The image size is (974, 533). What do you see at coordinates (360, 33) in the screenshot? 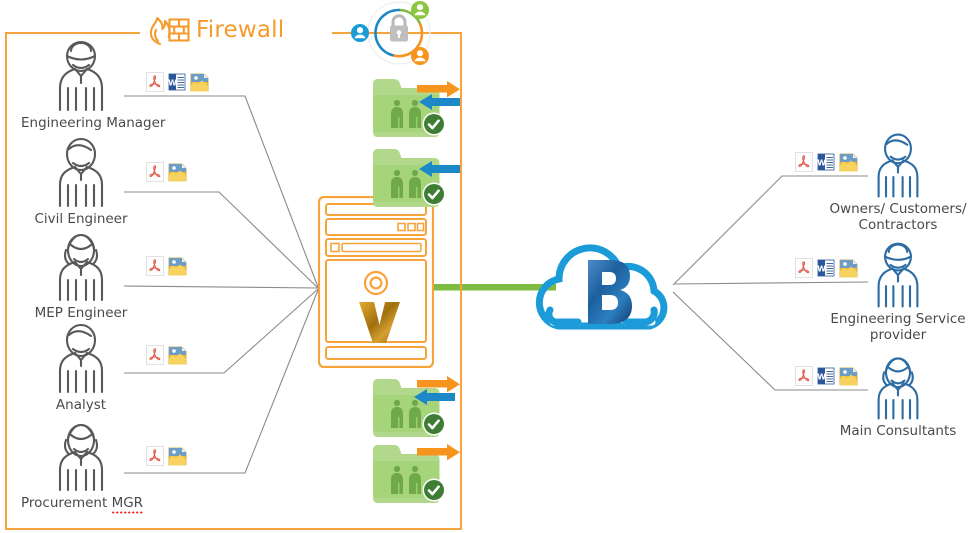
I see `user-badge-blue` at bounding box center [360, 33].